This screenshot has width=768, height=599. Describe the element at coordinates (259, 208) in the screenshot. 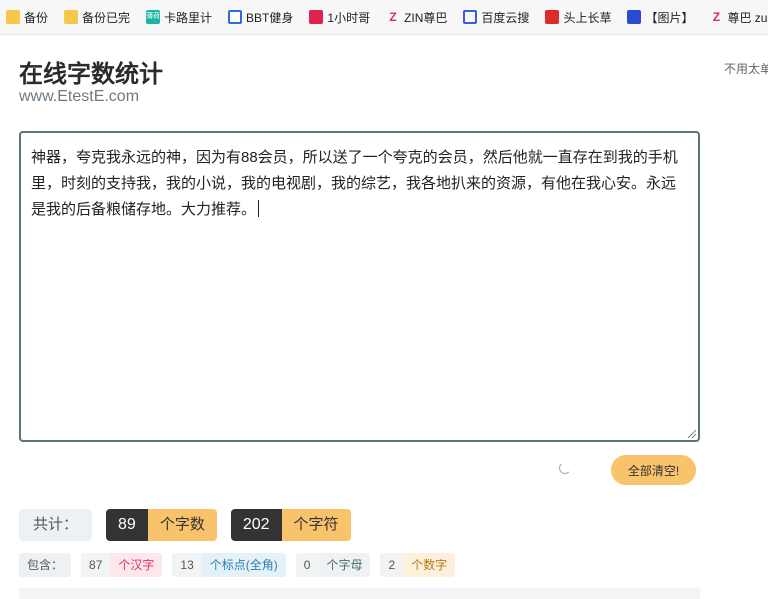

I see `text-caret` at that location.